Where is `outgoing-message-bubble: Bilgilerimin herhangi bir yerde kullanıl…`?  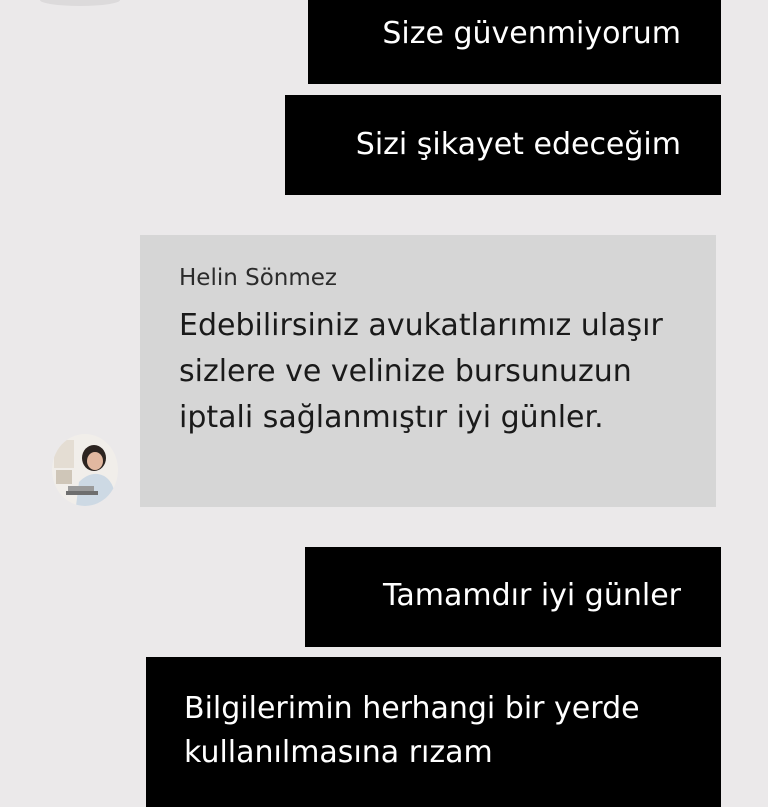
outgoing-message-bubble: Bilgilerimin herhangi bir yerde kullanıl… is located at coordinates (433, 732).